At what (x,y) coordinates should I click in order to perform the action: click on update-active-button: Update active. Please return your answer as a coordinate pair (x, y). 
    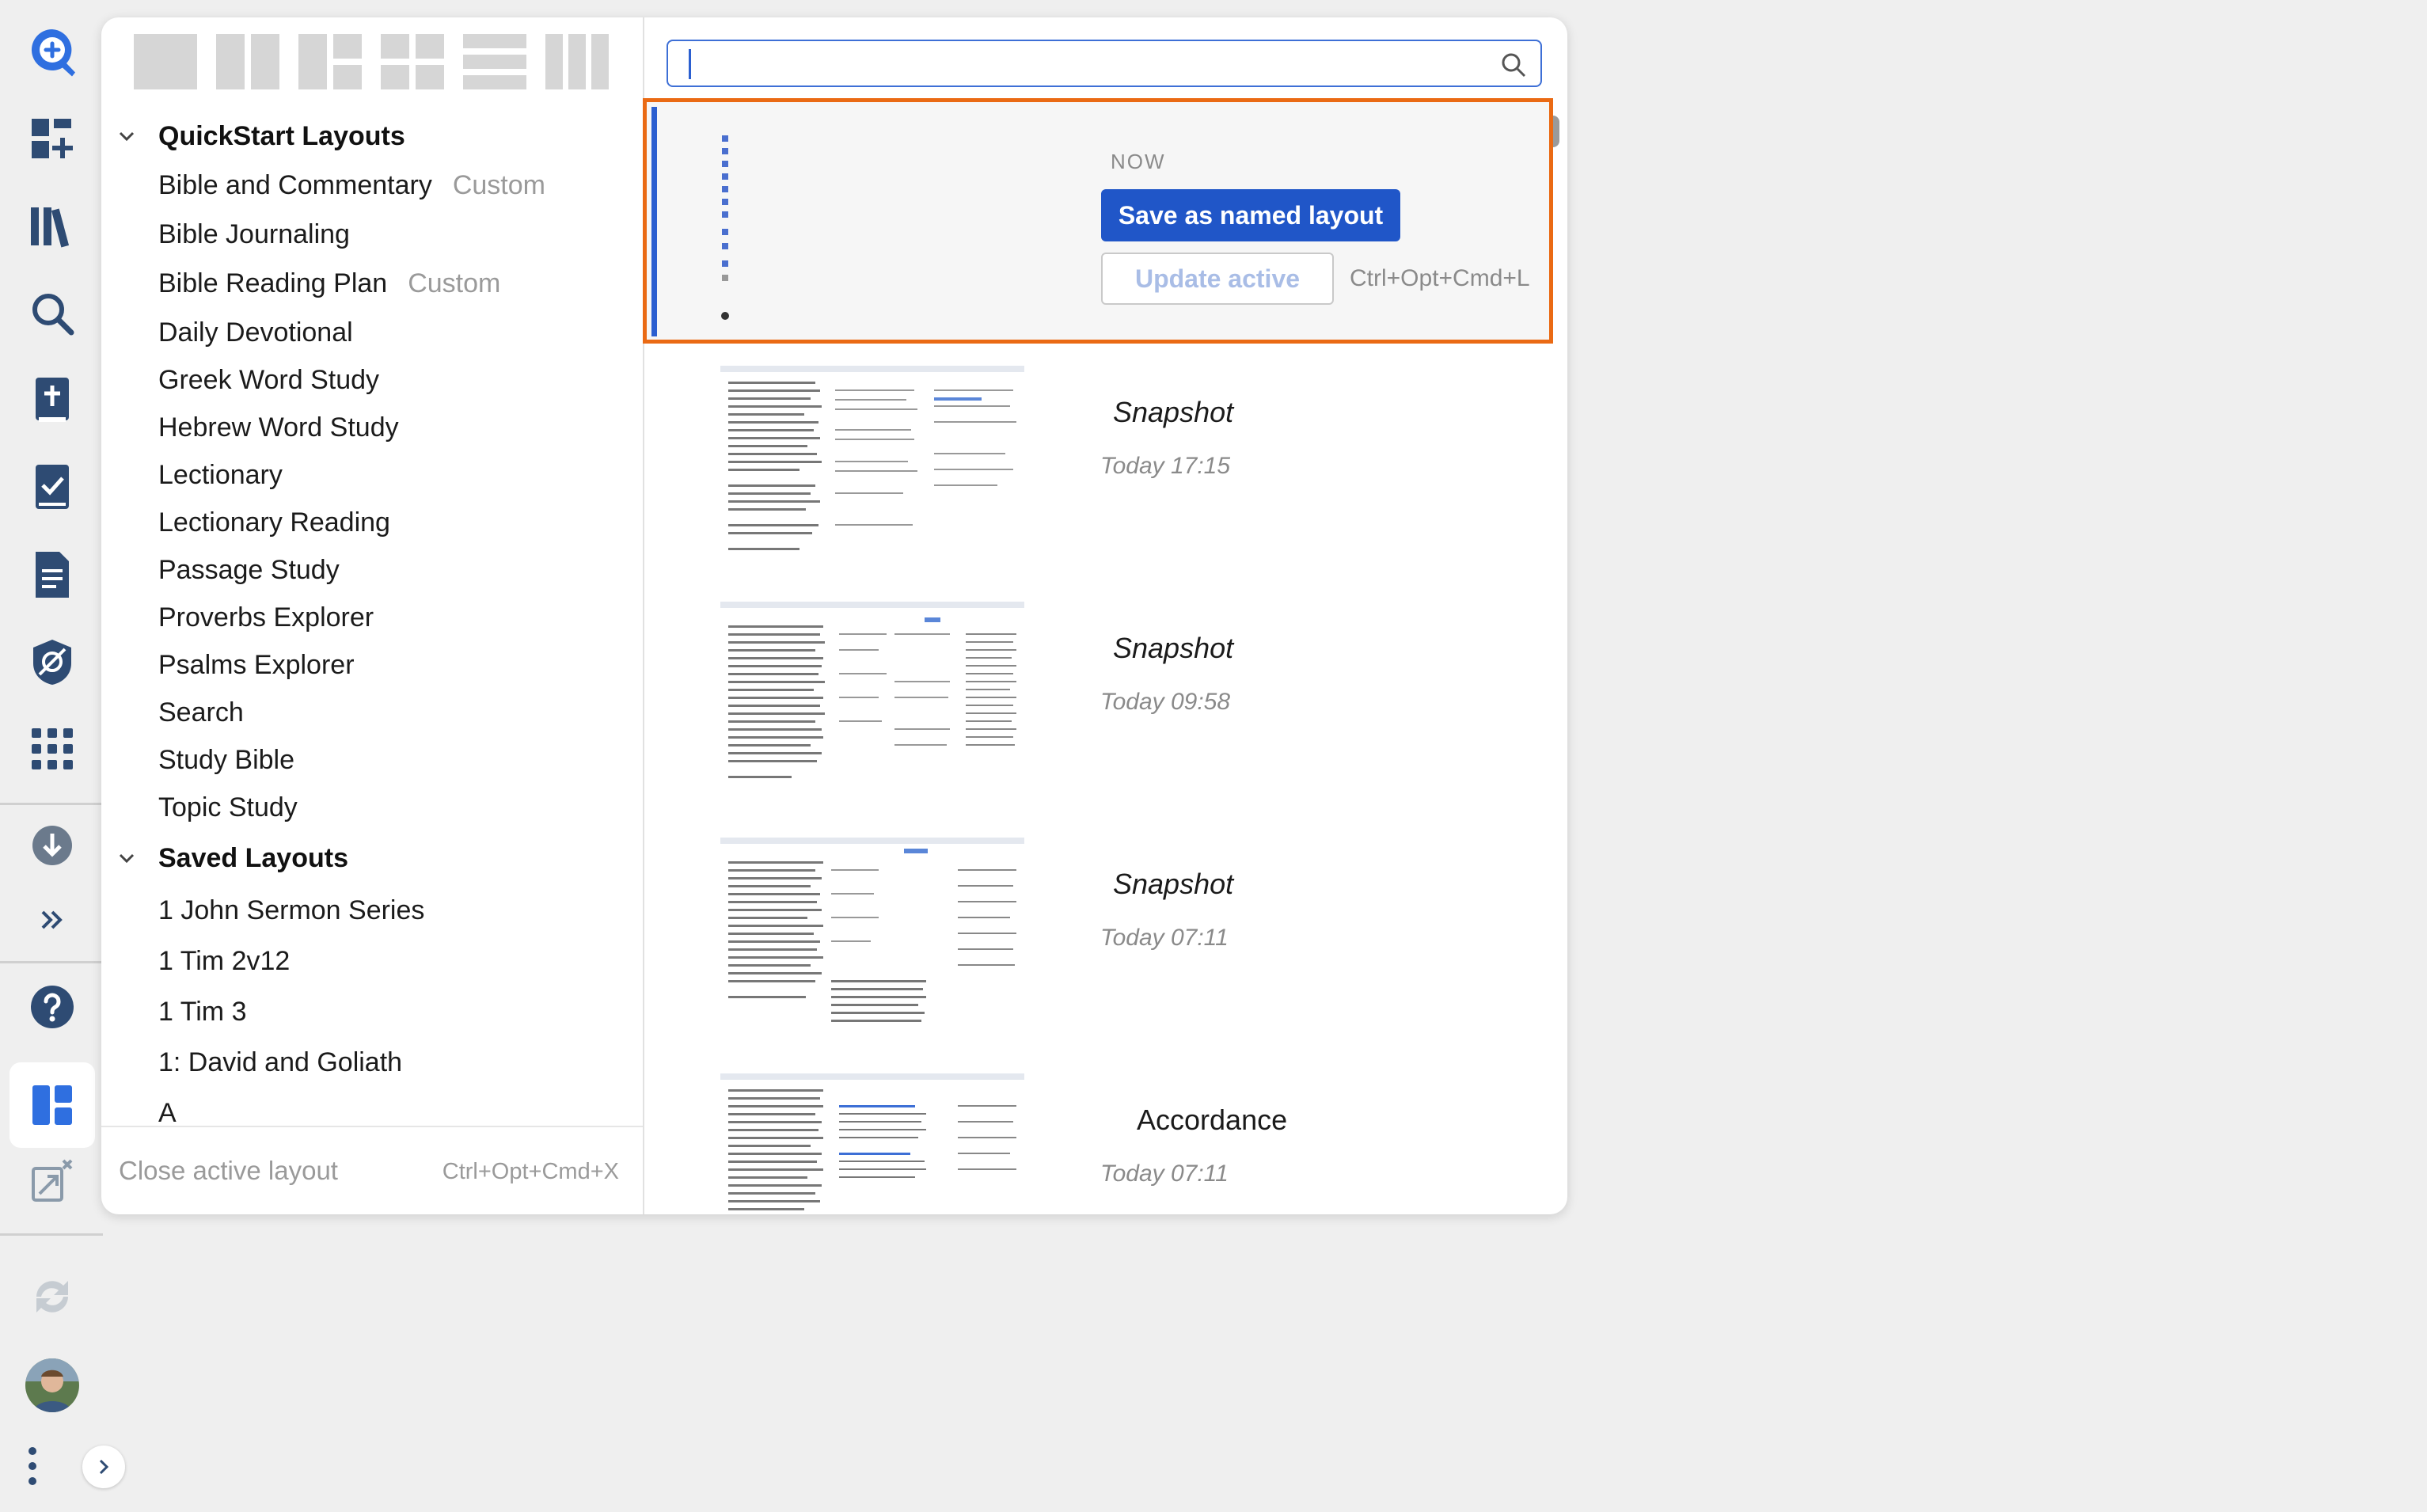
    Looking at the image, I should click on (1217, 279).